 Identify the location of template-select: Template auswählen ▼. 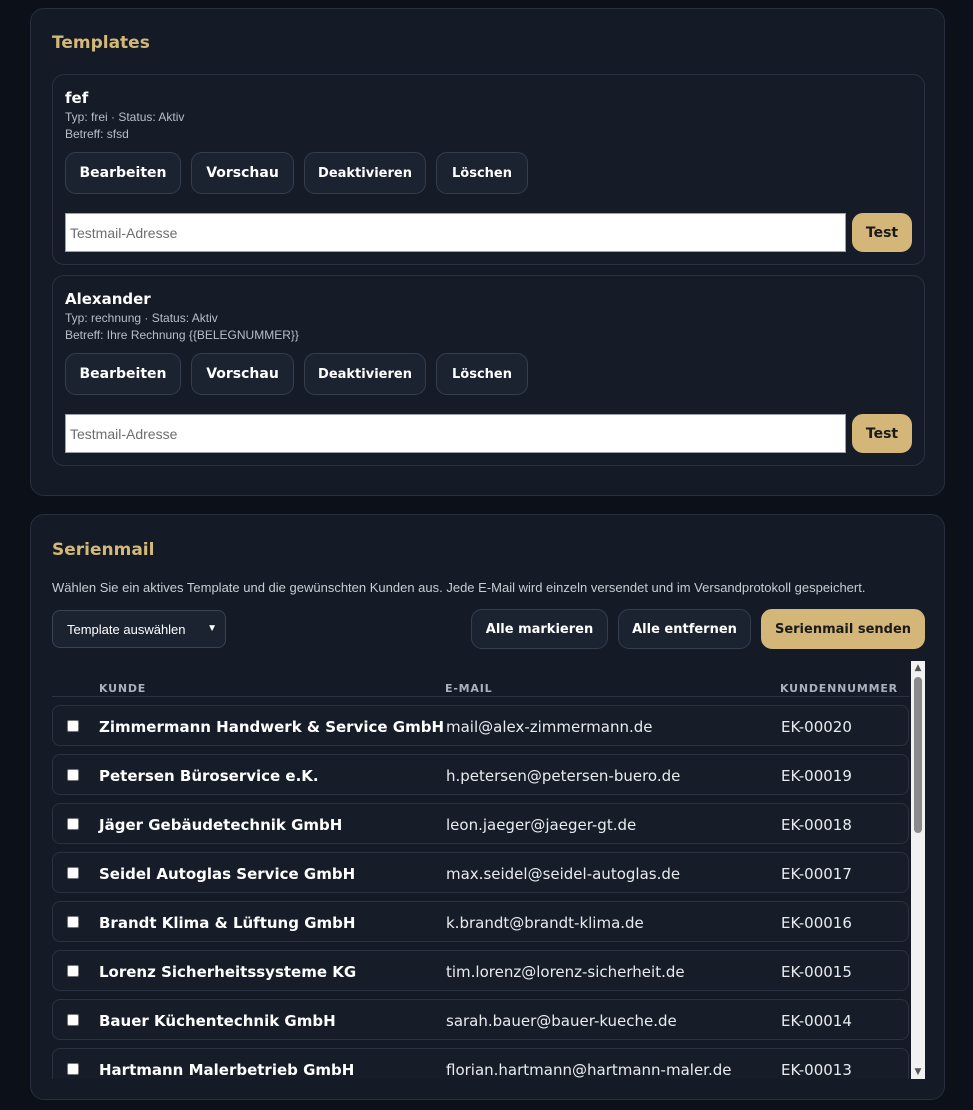
(139, 629).